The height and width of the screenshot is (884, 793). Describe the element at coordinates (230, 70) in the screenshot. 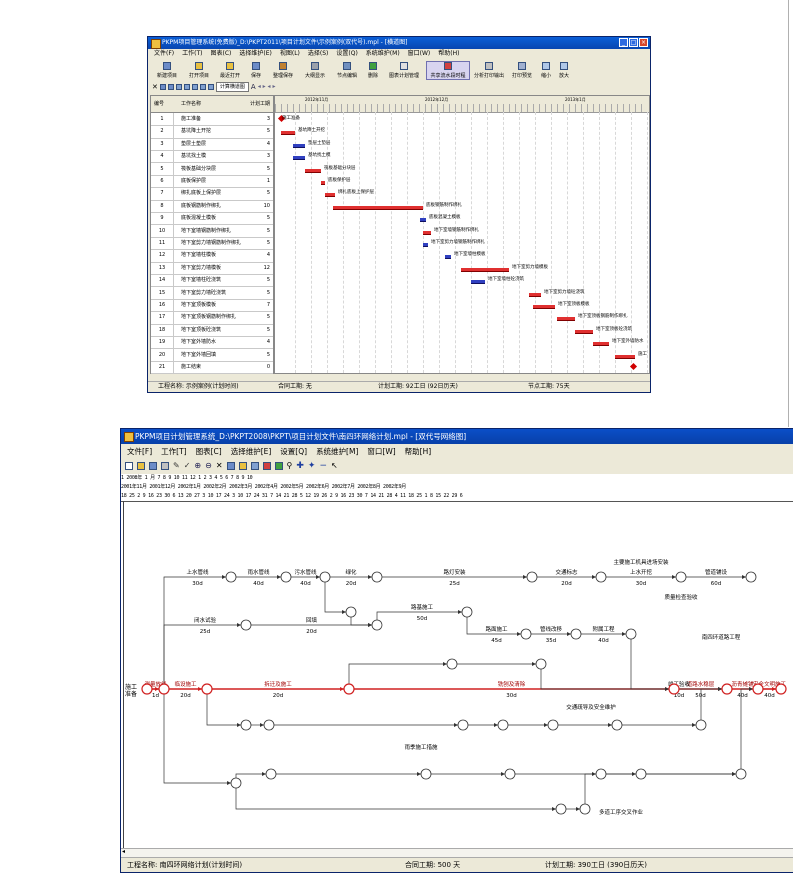

I see `recent-open-button: 最近打开` at that location.